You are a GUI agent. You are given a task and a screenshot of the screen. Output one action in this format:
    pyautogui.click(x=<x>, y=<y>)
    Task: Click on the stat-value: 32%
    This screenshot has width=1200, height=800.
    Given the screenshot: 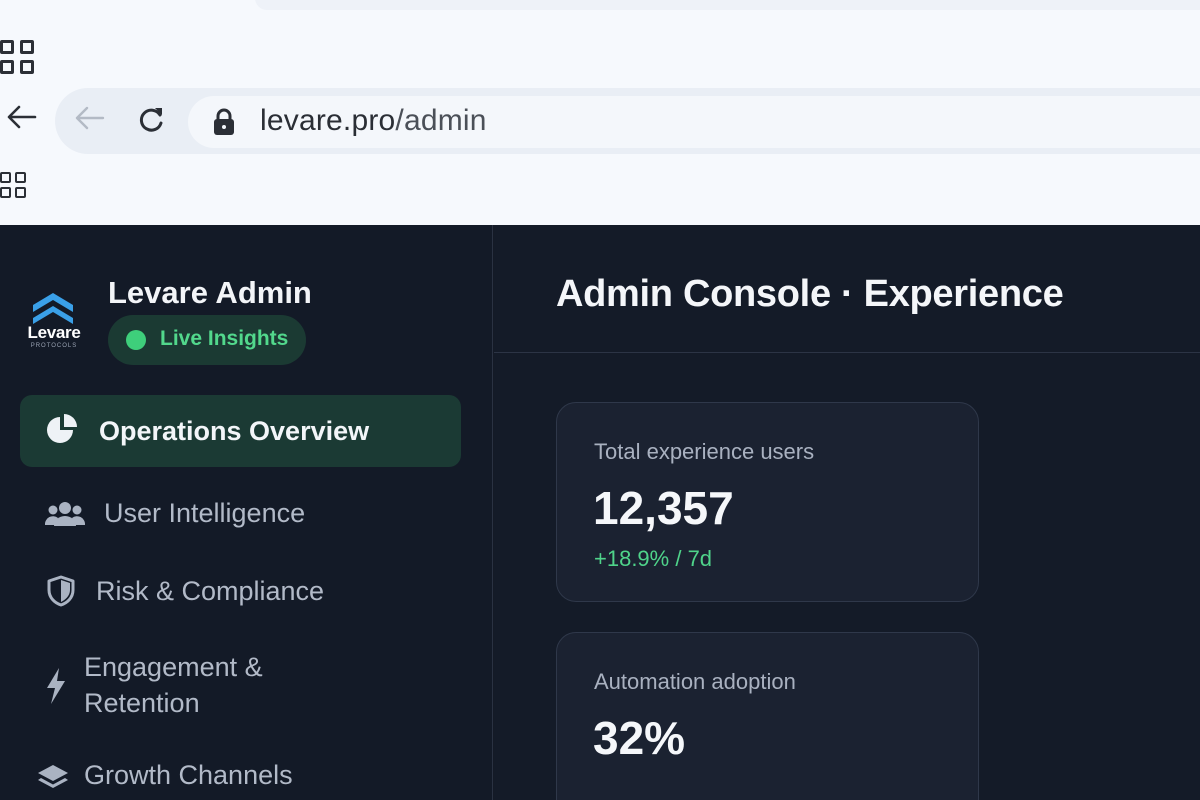 What is the action you would take?
    pyautogui.click(x=639, y=738)
    